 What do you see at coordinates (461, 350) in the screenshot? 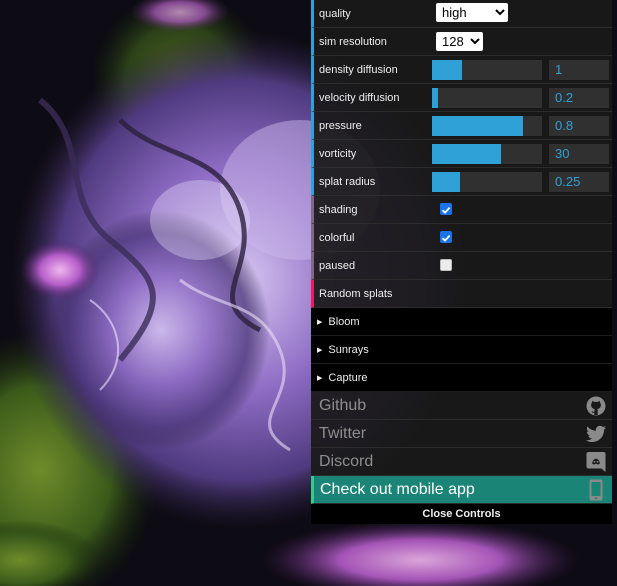
I see `folder-sunrays: ▶ Sunrays` at bounding box center [461, 350].